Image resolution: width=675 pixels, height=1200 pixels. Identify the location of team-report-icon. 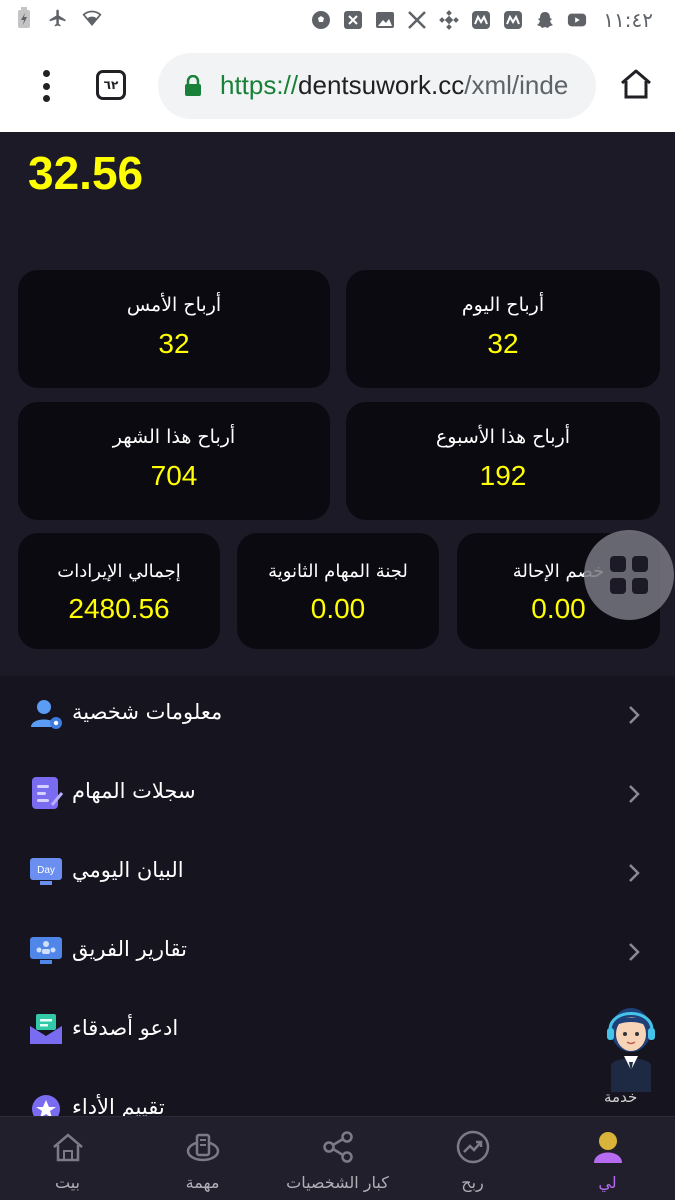
(46, 951).